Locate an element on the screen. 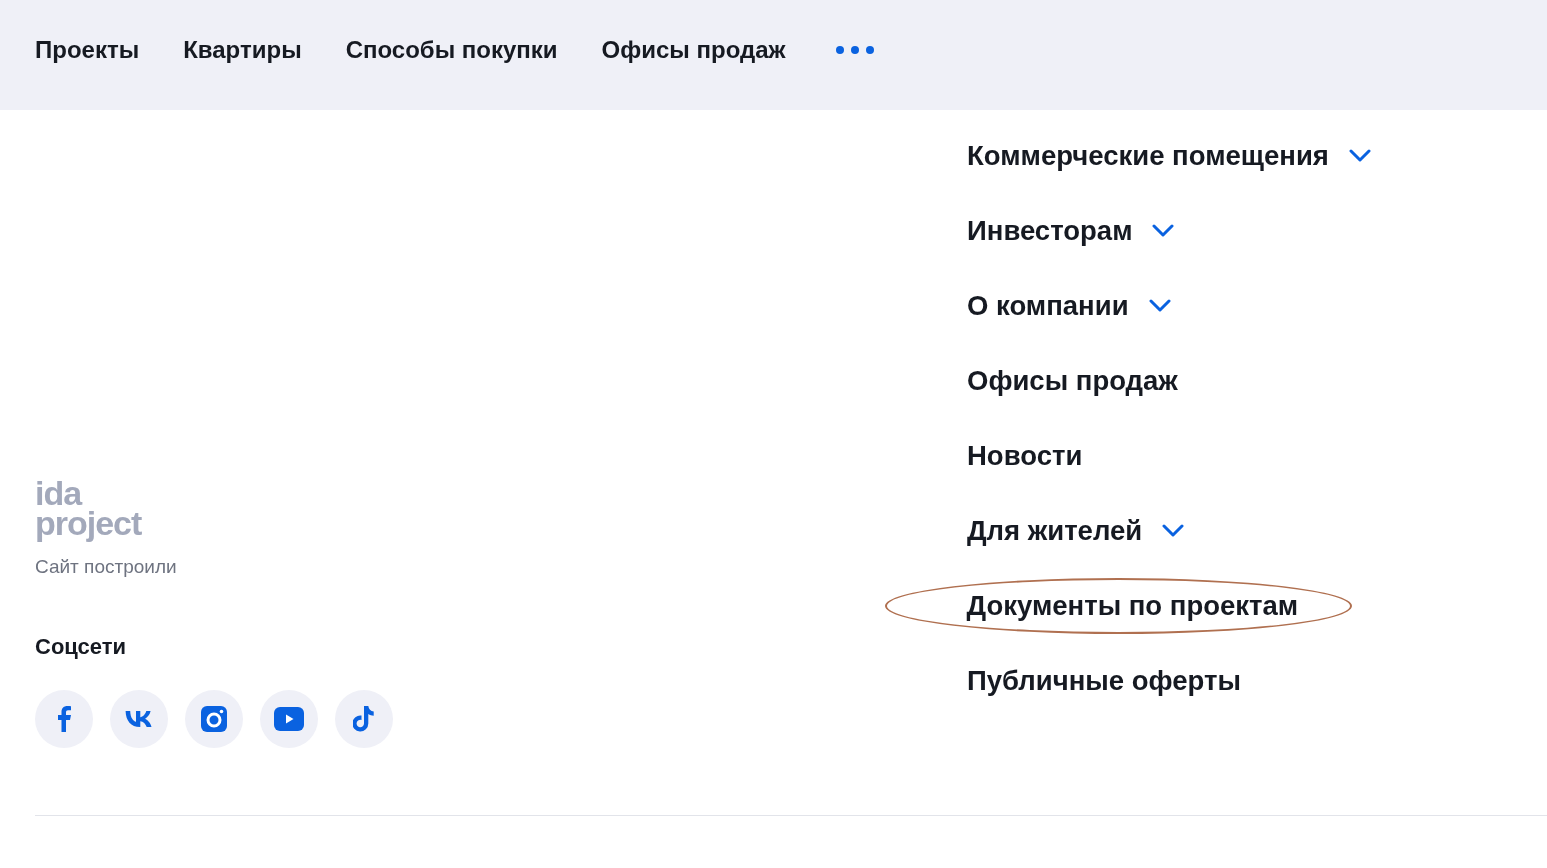 This screenshot has height=868, width=1547. vk-icon is located at coordinates (139, 719).